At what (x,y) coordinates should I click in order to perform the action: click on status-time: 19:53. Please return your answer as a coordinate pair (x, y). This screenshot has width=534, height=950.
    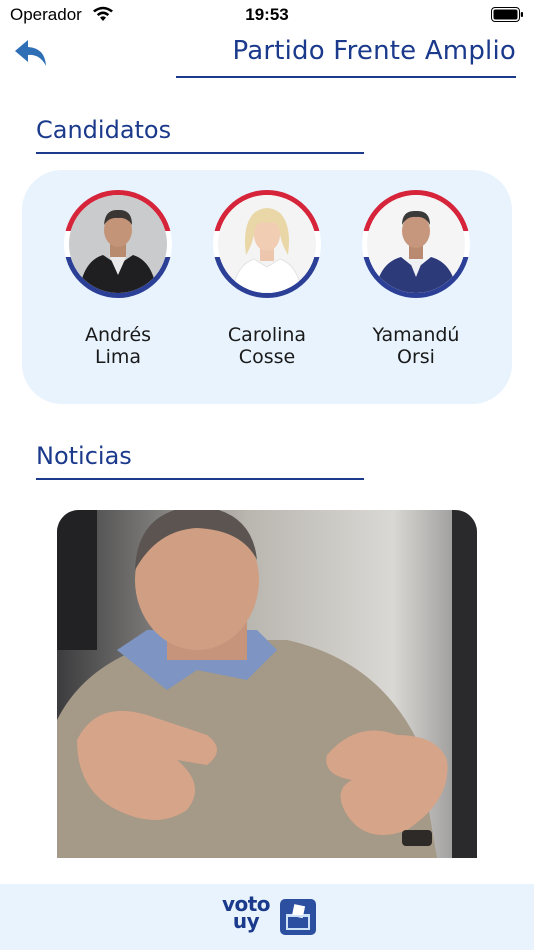
    Looking at the image, I should click on (267, 14).